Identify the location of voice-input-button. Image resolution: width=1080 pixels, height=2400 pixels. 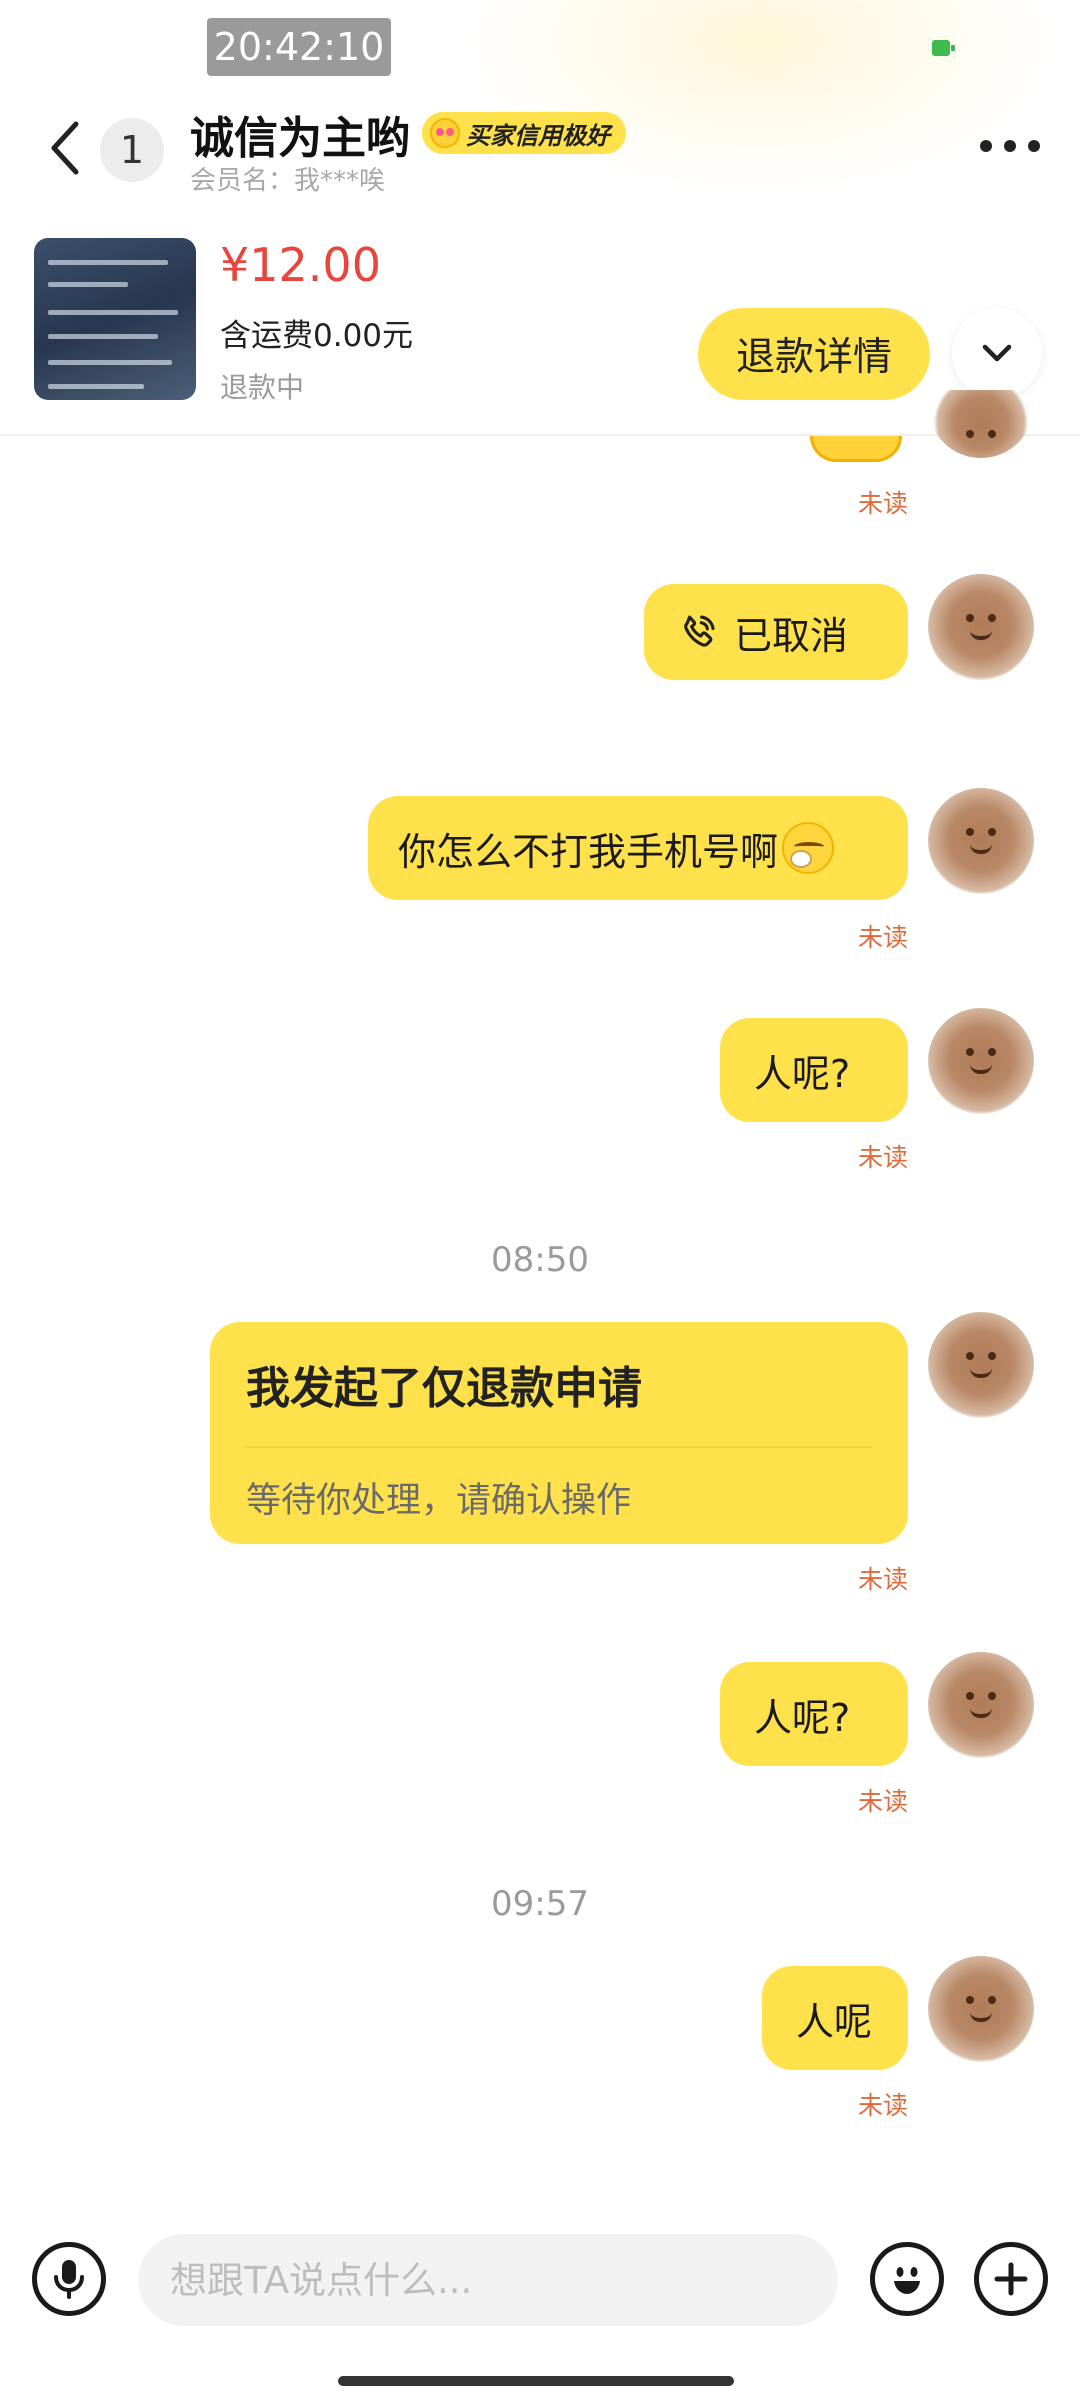
(69, 2279).